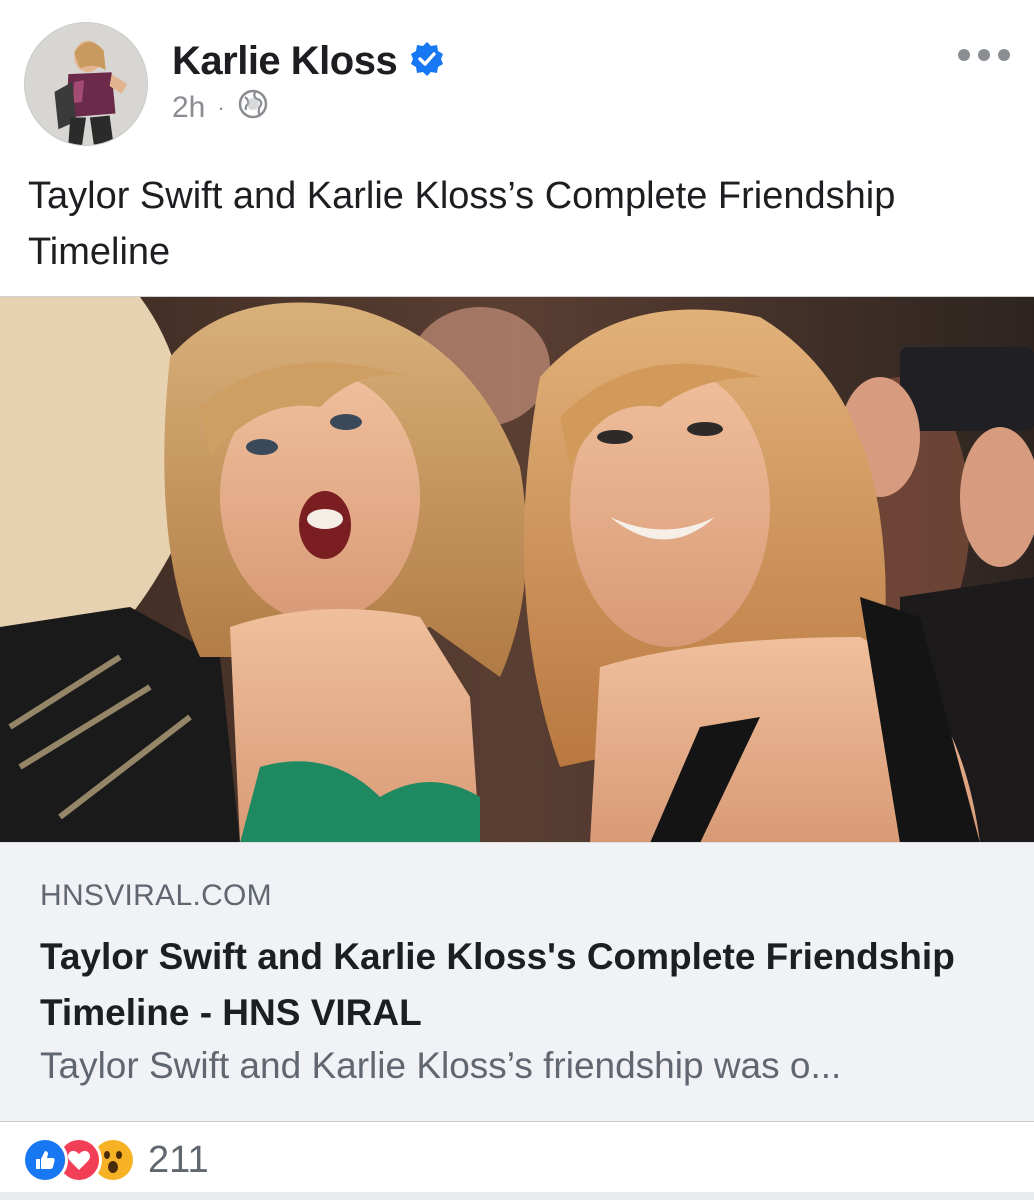  I want to click on divider, so click(517, 1196).